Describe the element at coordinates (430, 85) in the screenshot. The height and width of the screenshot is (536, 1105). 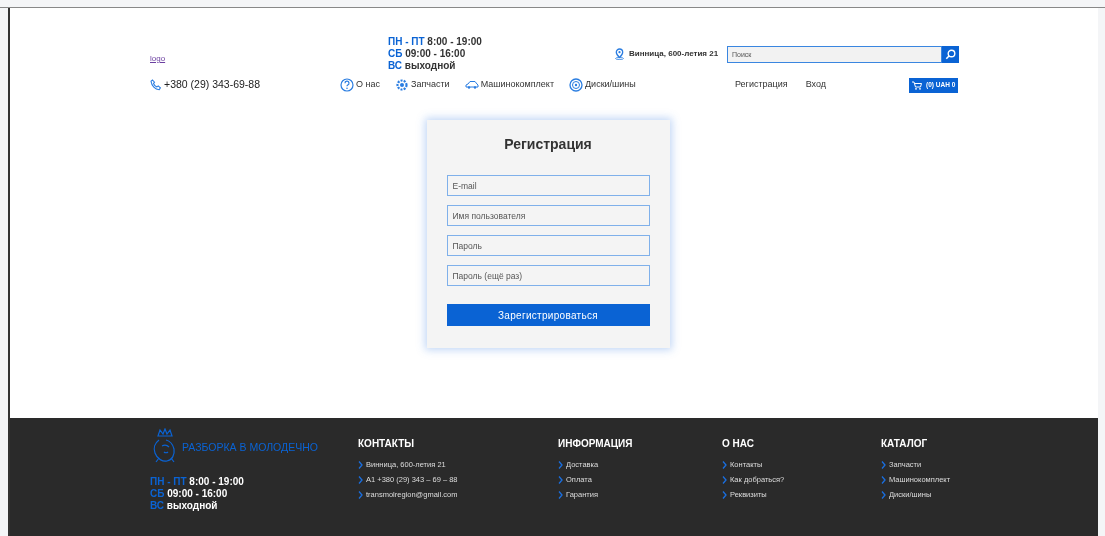
I see `nav-link: Запчасти` at that location.